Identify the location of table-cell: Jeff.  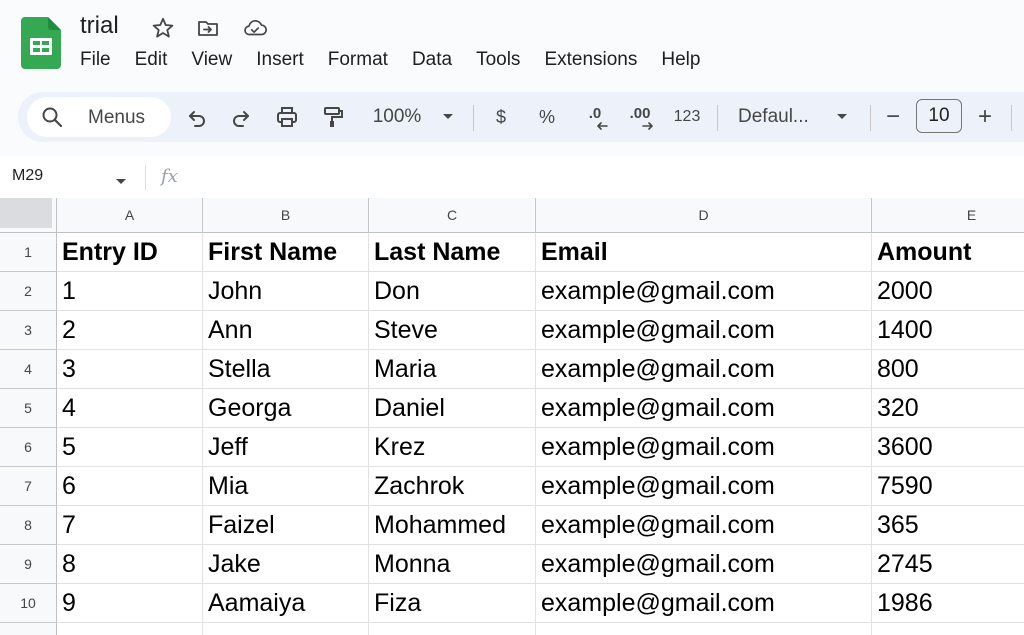
(286, 447).